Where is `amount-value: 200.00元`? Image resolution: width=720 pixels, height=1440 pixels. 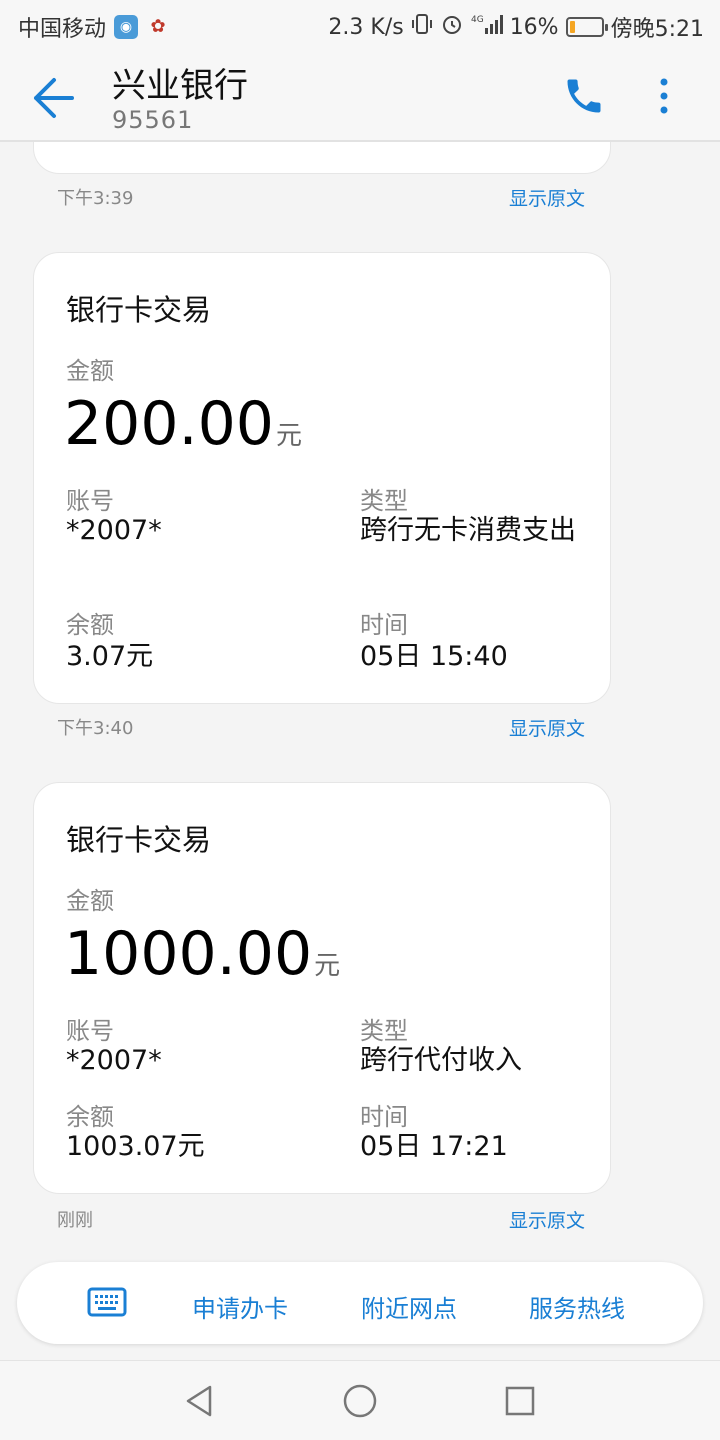 amount-value: 200.00元 is located at coordinates (183, 424).